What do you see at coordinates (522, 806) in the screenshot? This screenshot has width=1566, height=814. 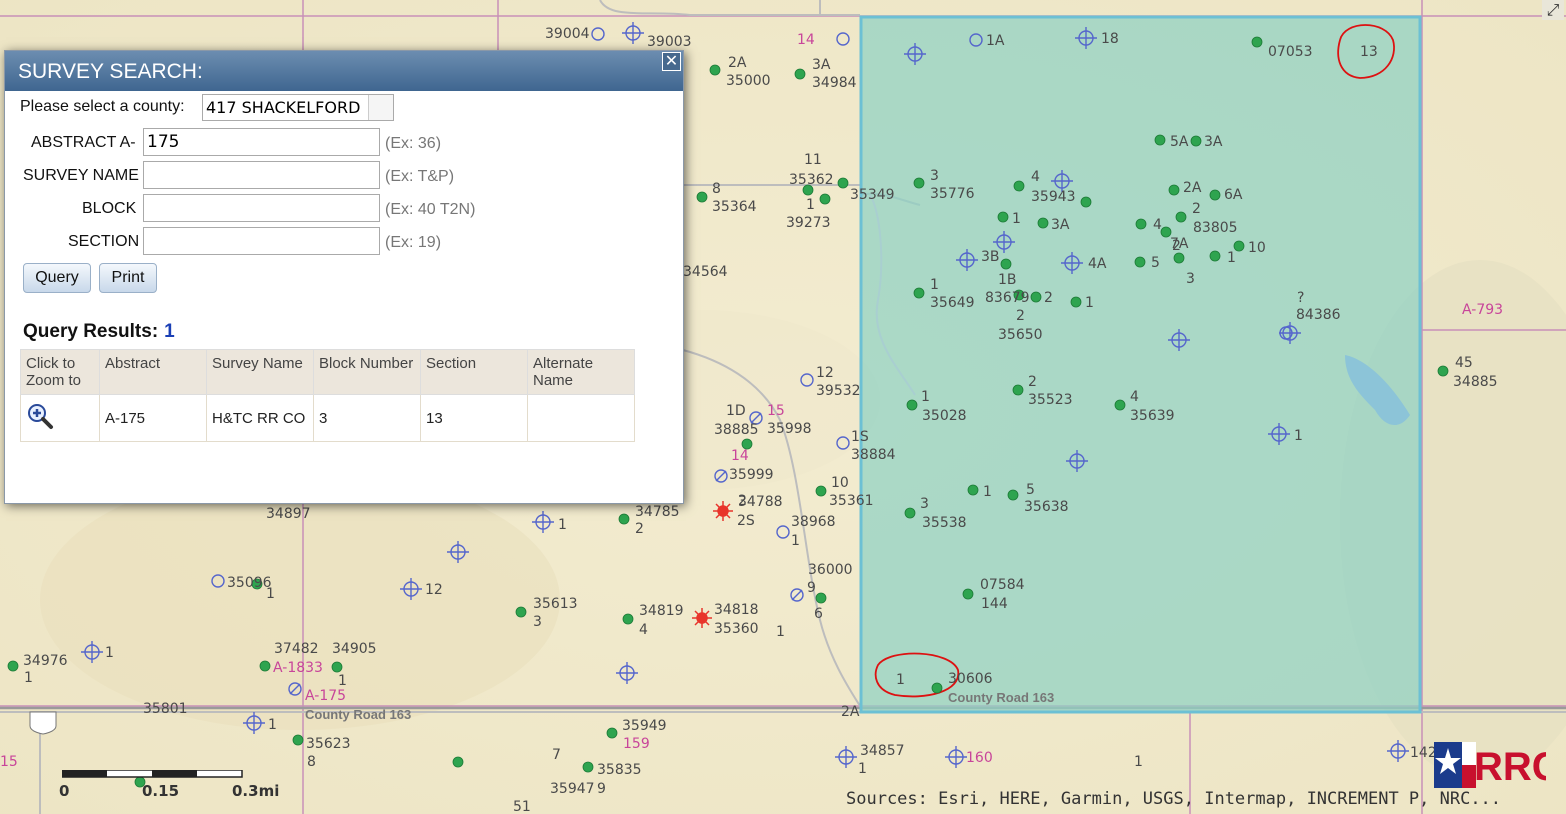 I see `map-label: 51` at bounding box center [522, 806].